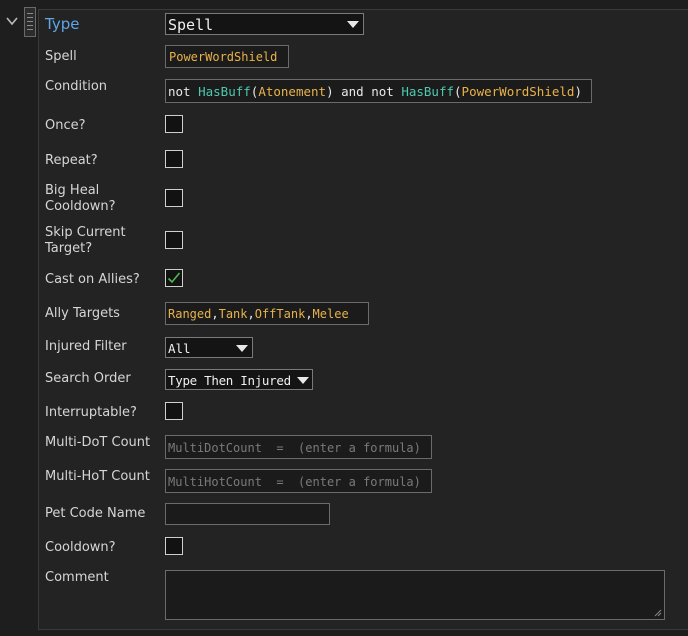 The width and height of the screenshot is (688, 636). I want to click on cast-allies-checkbox, so click(174, 278).